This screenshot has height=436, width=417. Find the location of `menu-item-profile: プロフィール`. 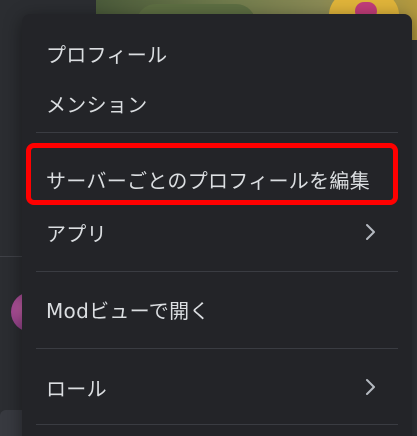

menu-item-profile: プロフィール is located at coordinates (217, 53).